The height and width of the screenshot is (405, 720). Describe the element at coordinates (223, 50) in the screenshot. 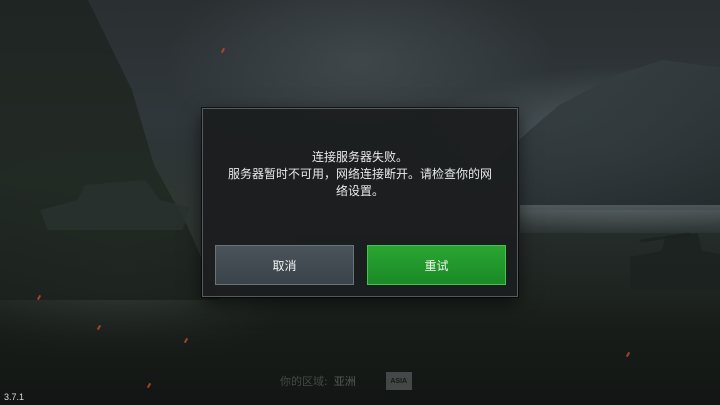

I see `ember-particle` at that location.